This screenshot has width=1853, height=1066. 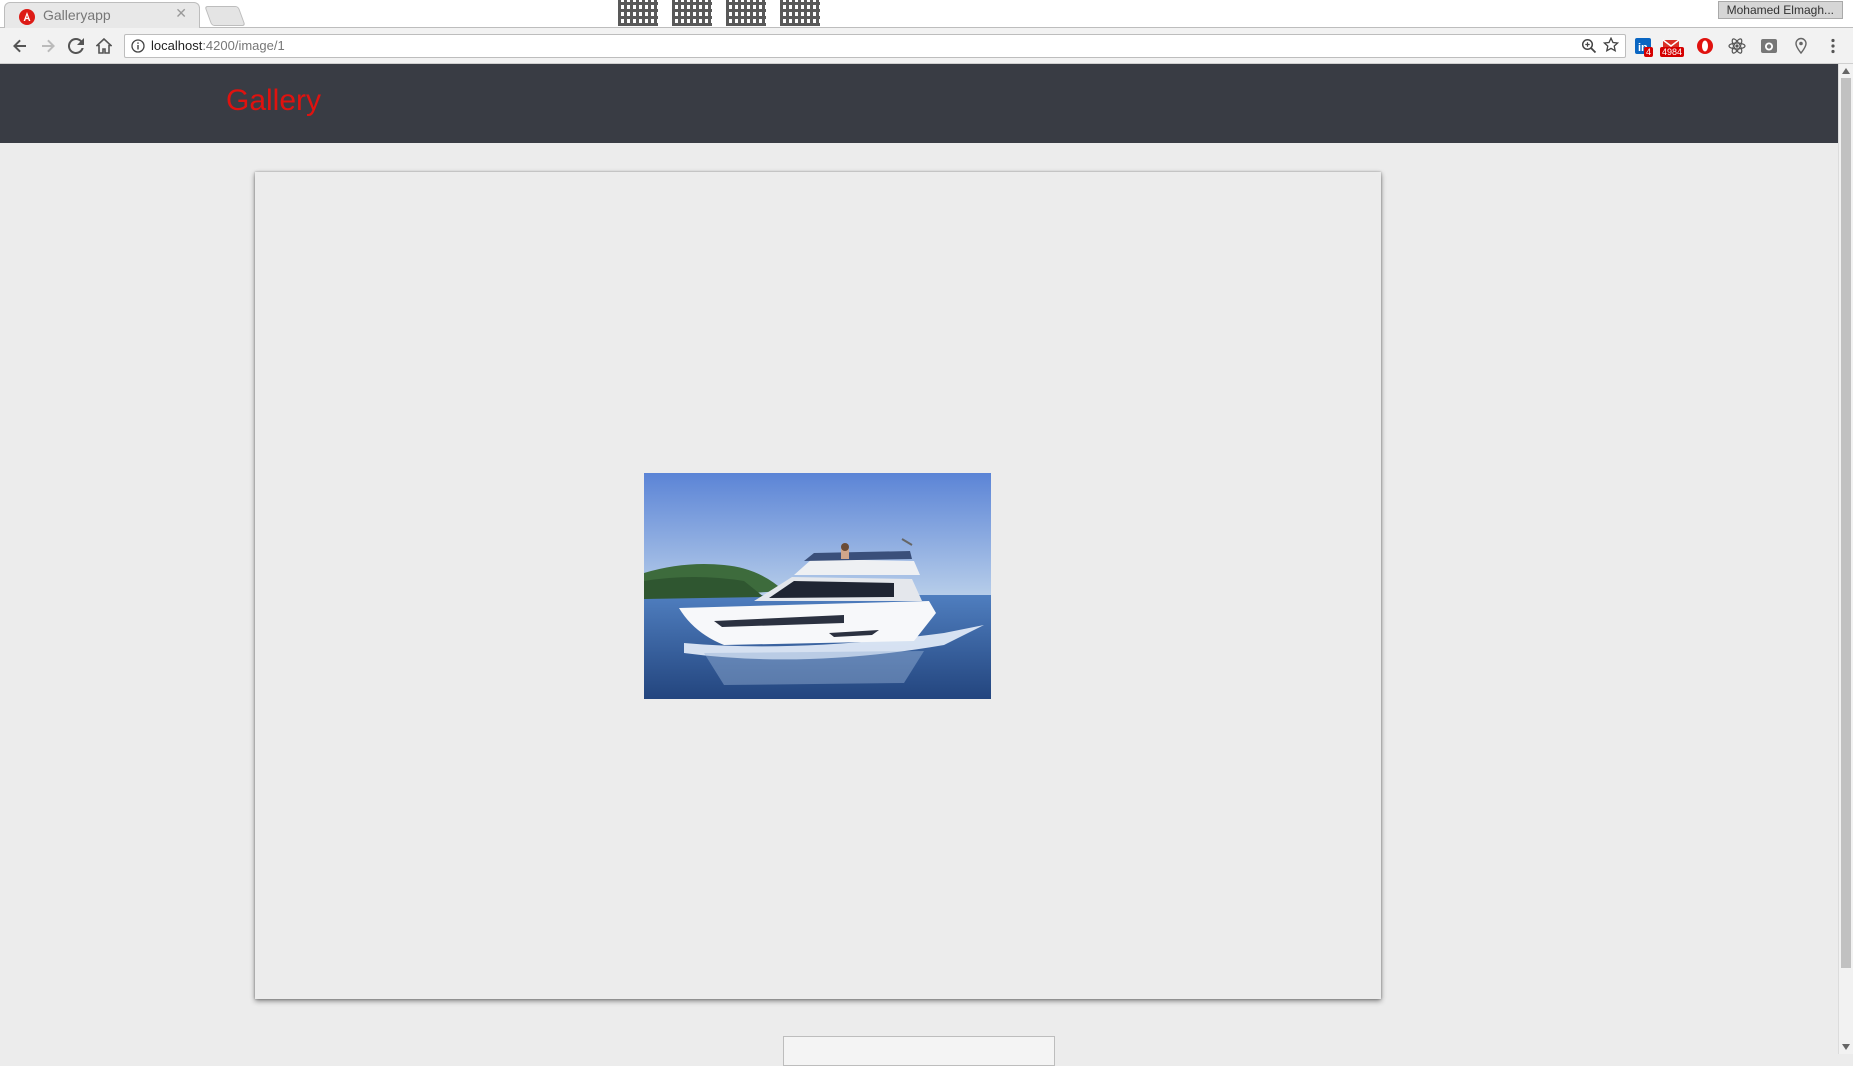 I want to click on home-icon, so click(x=104, y=46).